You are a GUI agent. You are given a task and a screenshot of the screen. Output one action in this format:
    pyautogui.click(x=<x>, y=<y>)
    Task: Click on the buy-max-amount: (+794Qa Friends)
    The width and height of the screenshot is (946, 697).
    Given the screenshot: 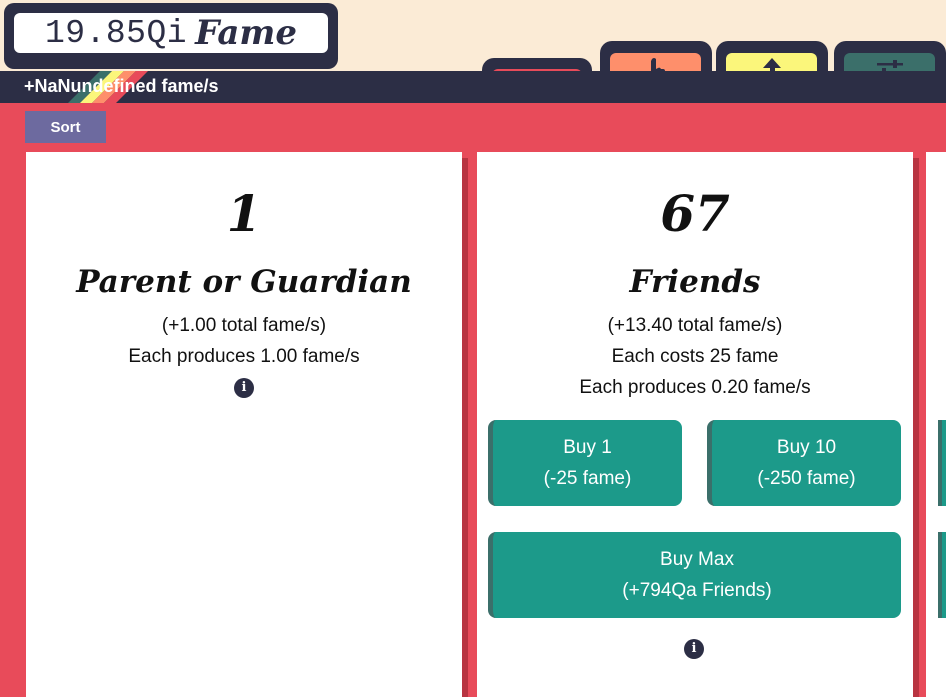 What is the action you would take?
    pyautogui.click(x=697, y=590)
    